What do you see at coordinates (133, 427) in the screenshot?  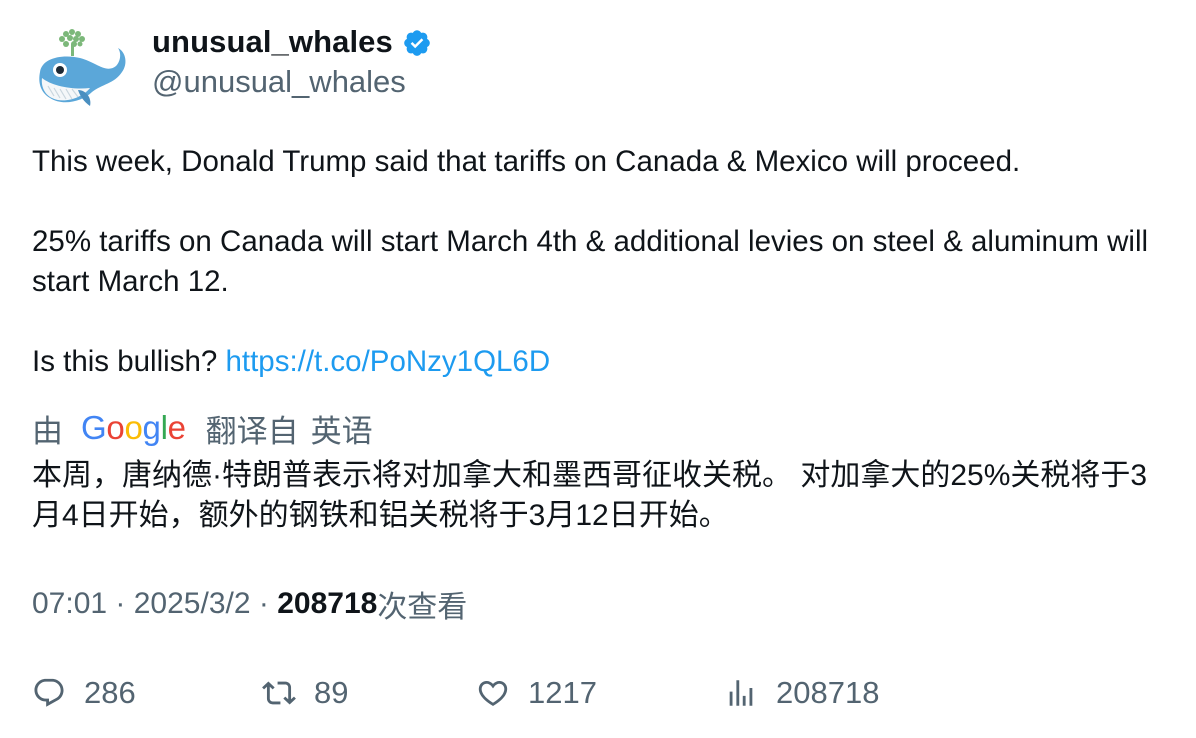 I see `google-logo: Google` at bounding box center [133, 427].